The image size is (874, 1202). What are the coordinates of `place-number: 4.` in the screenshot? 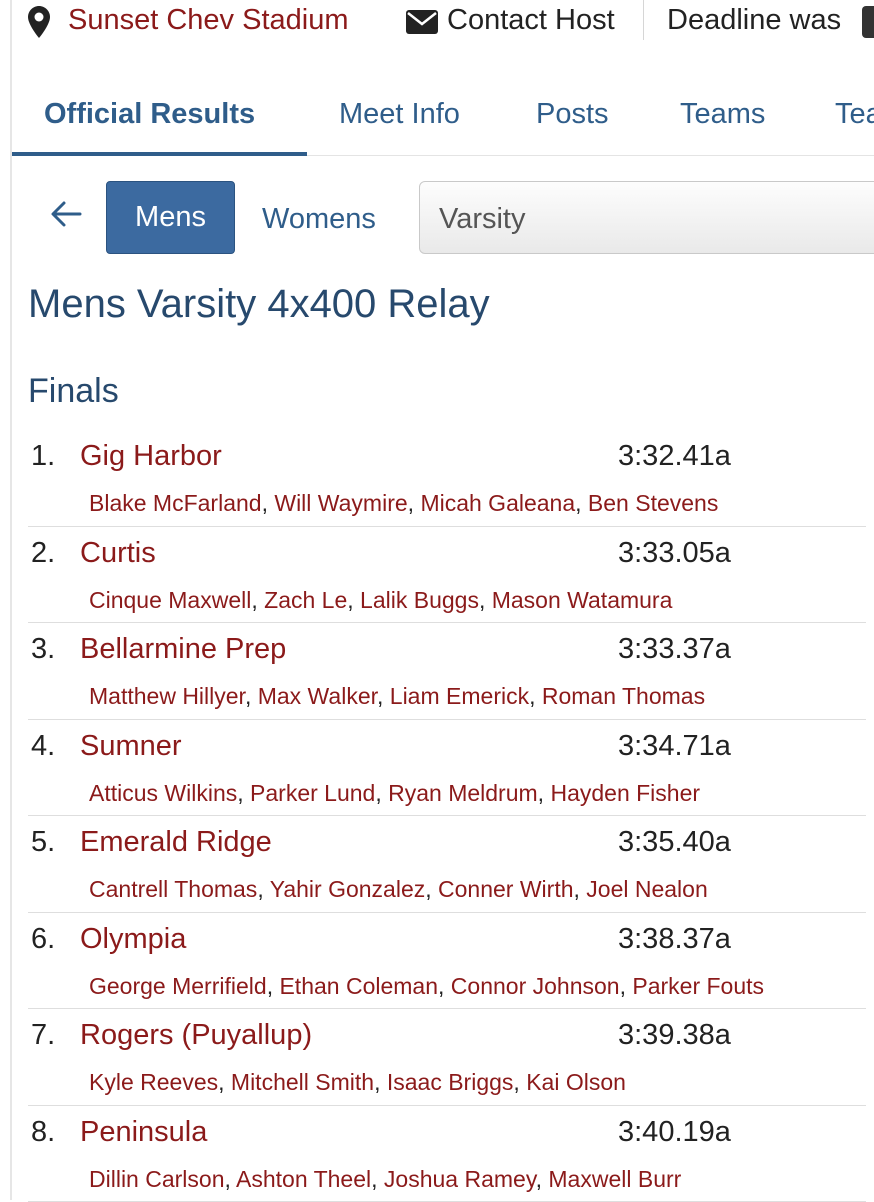 It's located at (43, 746).